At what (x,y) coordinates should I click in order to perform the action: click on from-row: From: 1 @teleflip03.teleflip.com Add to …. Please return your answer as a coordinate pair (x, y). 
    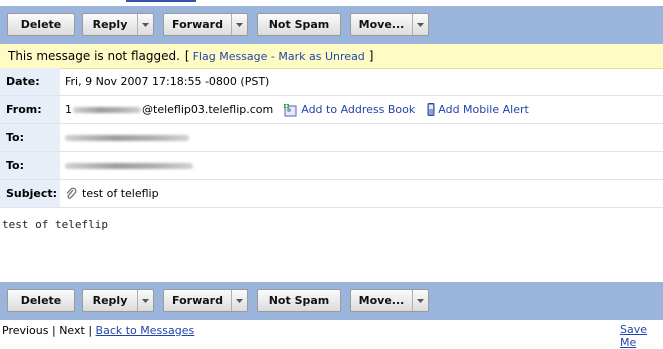
    Looking at the image, I should click on (331, 110).